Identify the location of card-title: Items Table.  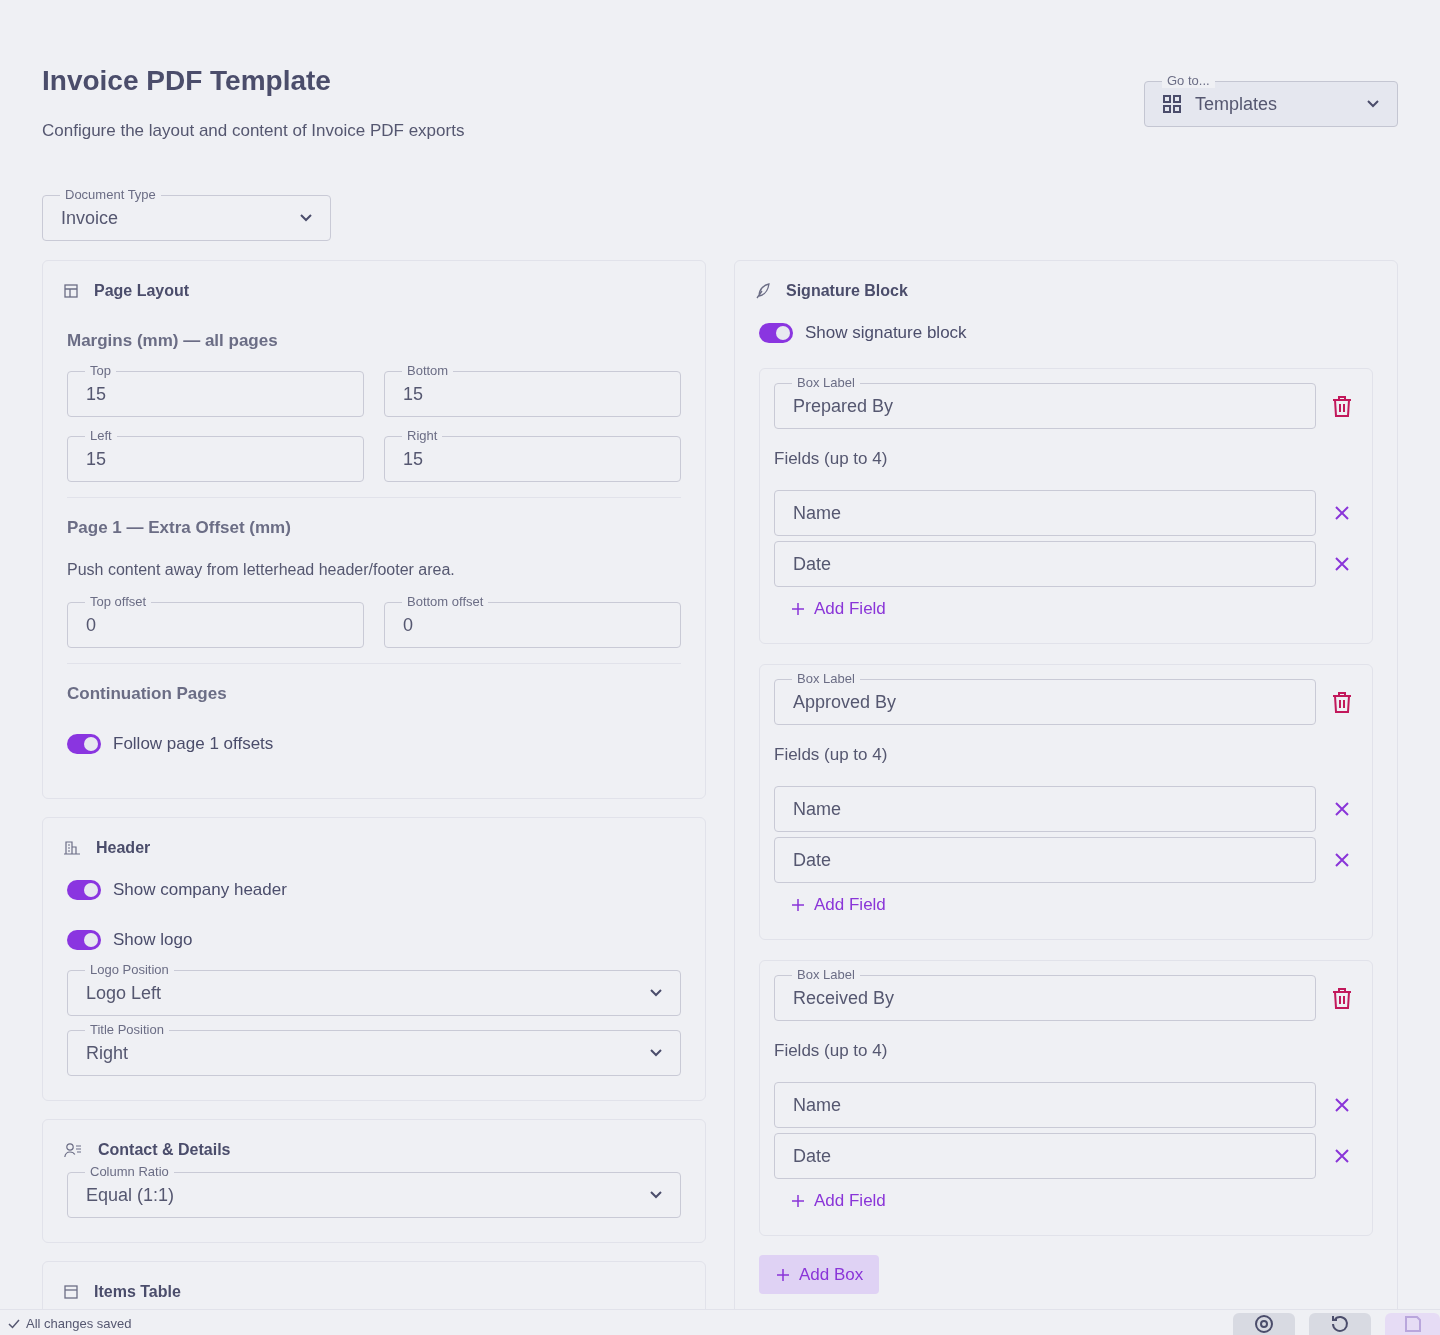
(137, 1292).